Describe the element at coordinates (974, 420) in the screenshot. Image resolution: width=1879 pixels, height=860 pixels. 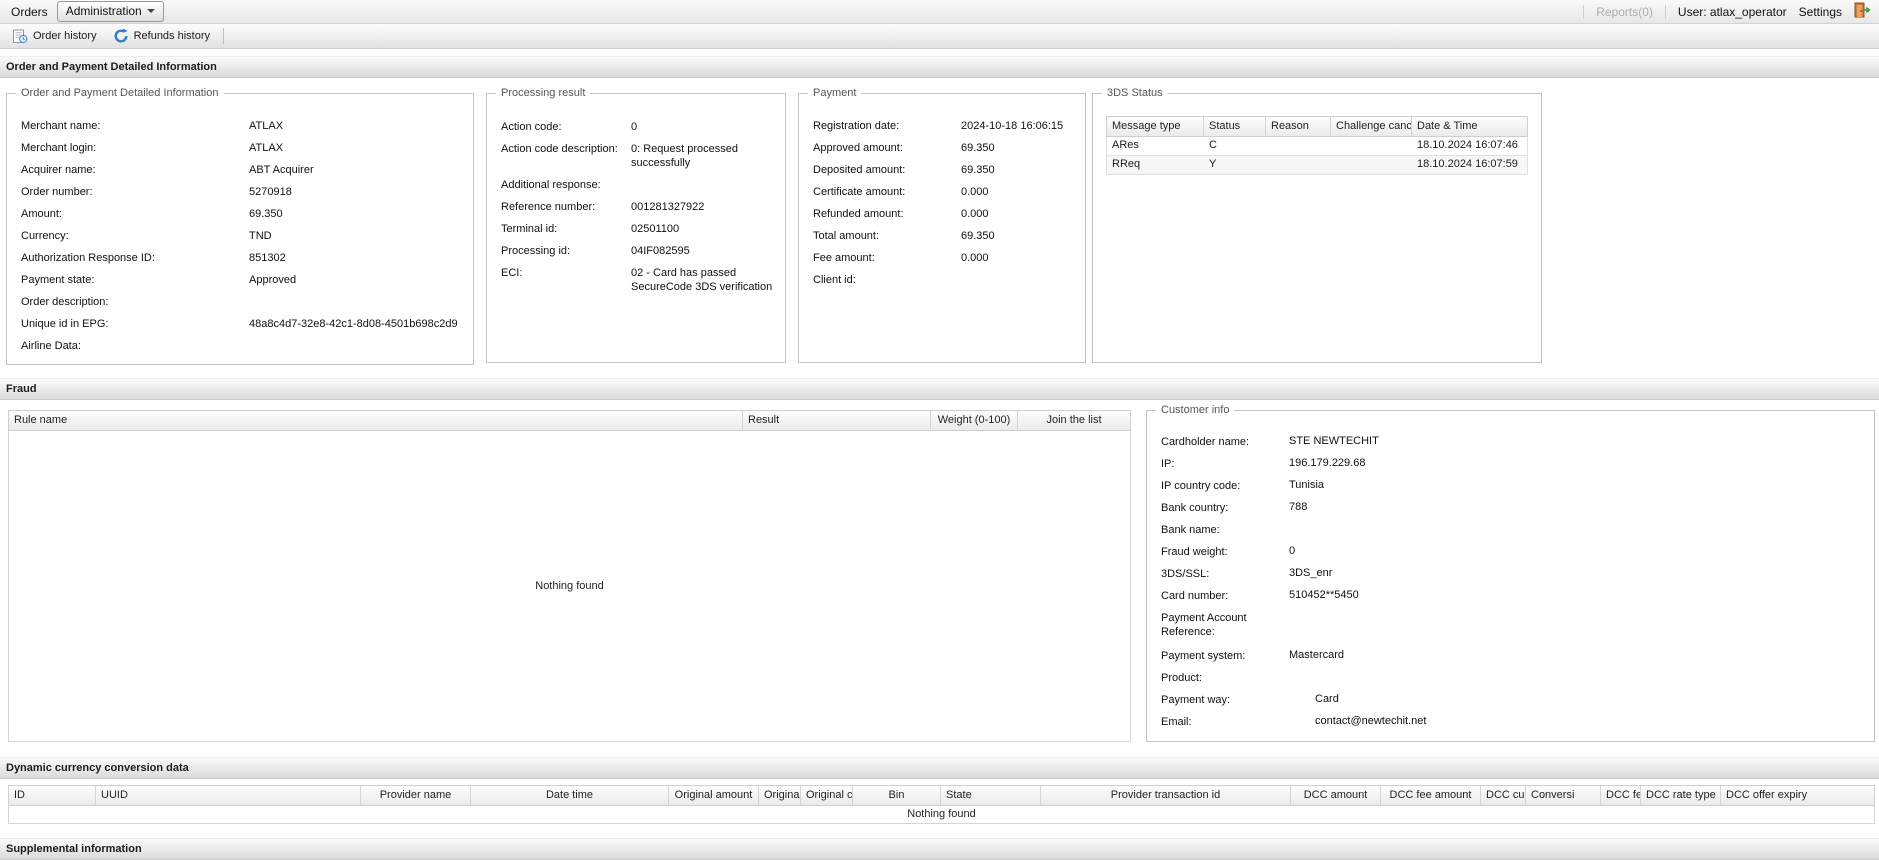
I see `column-header: Weight (0-100)` at that location.